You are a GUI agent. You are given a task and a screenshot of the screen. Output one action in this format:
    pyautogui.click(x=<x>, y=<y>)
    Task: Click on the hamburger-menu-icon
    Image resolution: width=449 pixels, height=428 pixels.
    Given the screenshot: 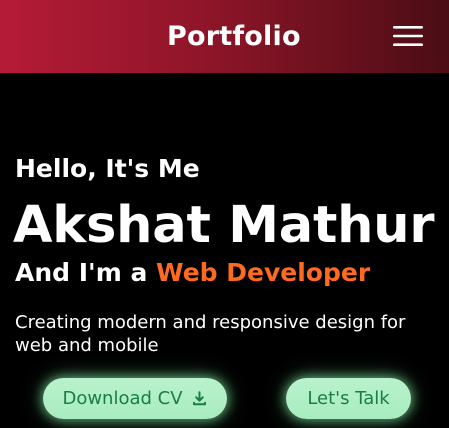 What is the action you would take?
    pyautogui.click(x=408, y=36)
    